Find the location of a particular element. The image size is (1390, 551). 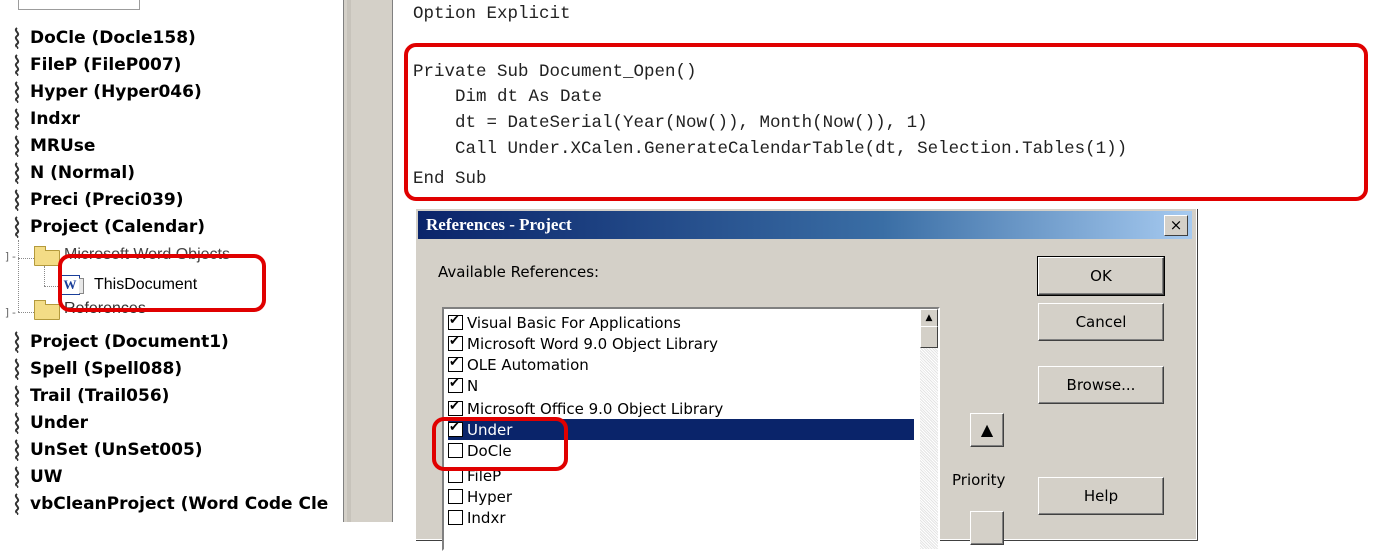

tree-item-project: Indxr is located at coordinates (45, 119).